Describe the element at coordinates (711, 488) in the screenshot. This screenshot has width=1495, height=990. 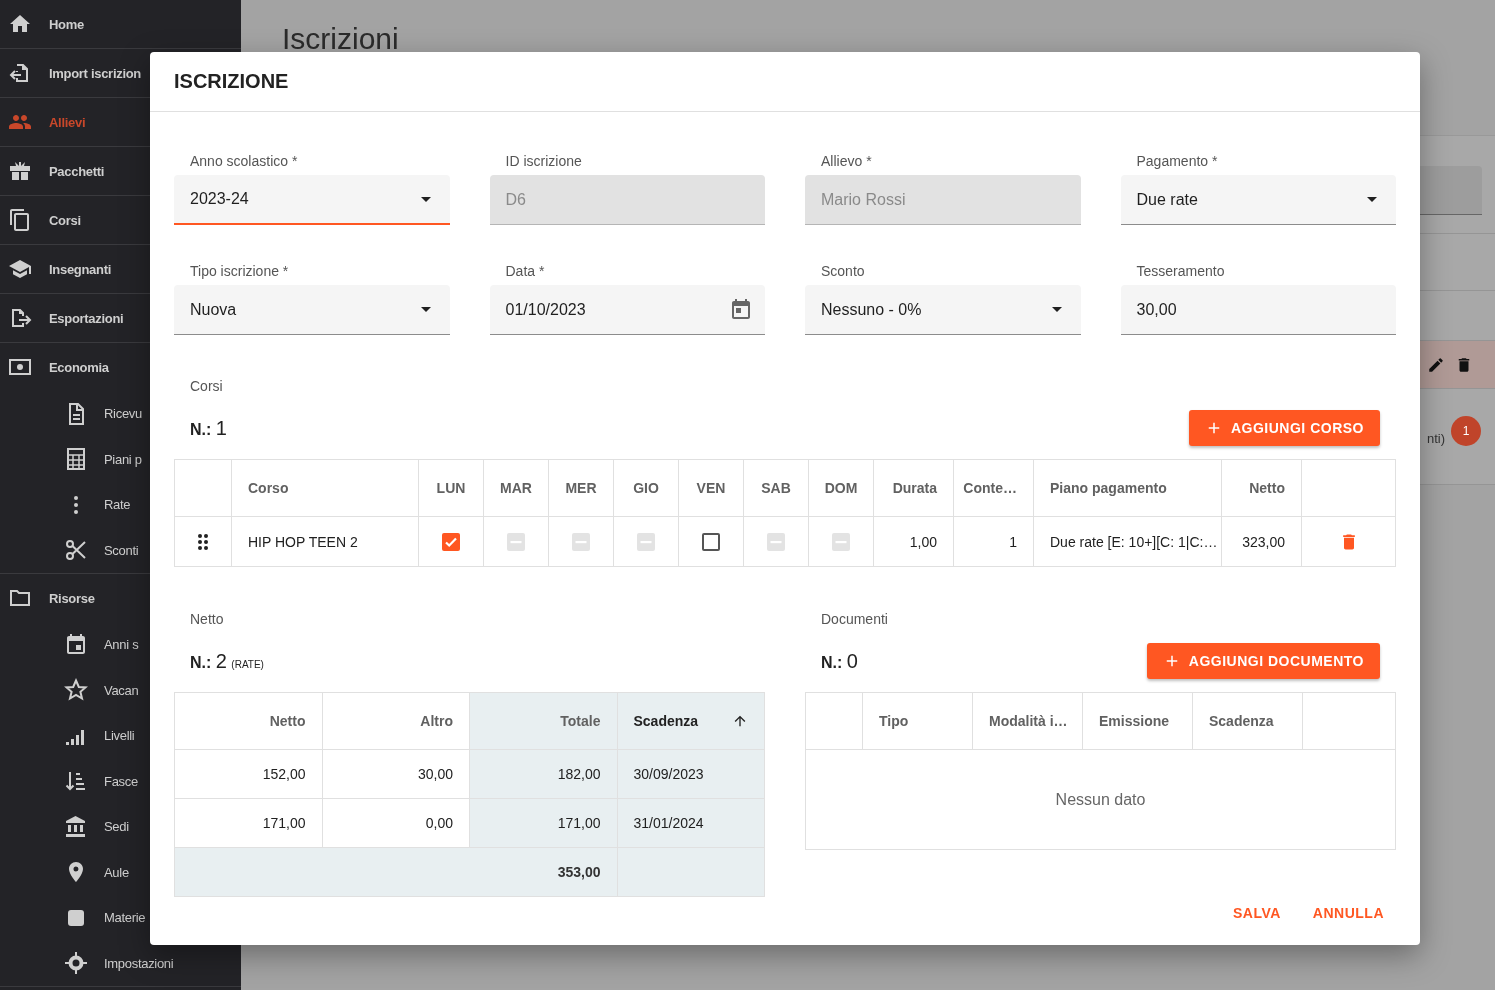
I see `column-header: VEN` at that location.